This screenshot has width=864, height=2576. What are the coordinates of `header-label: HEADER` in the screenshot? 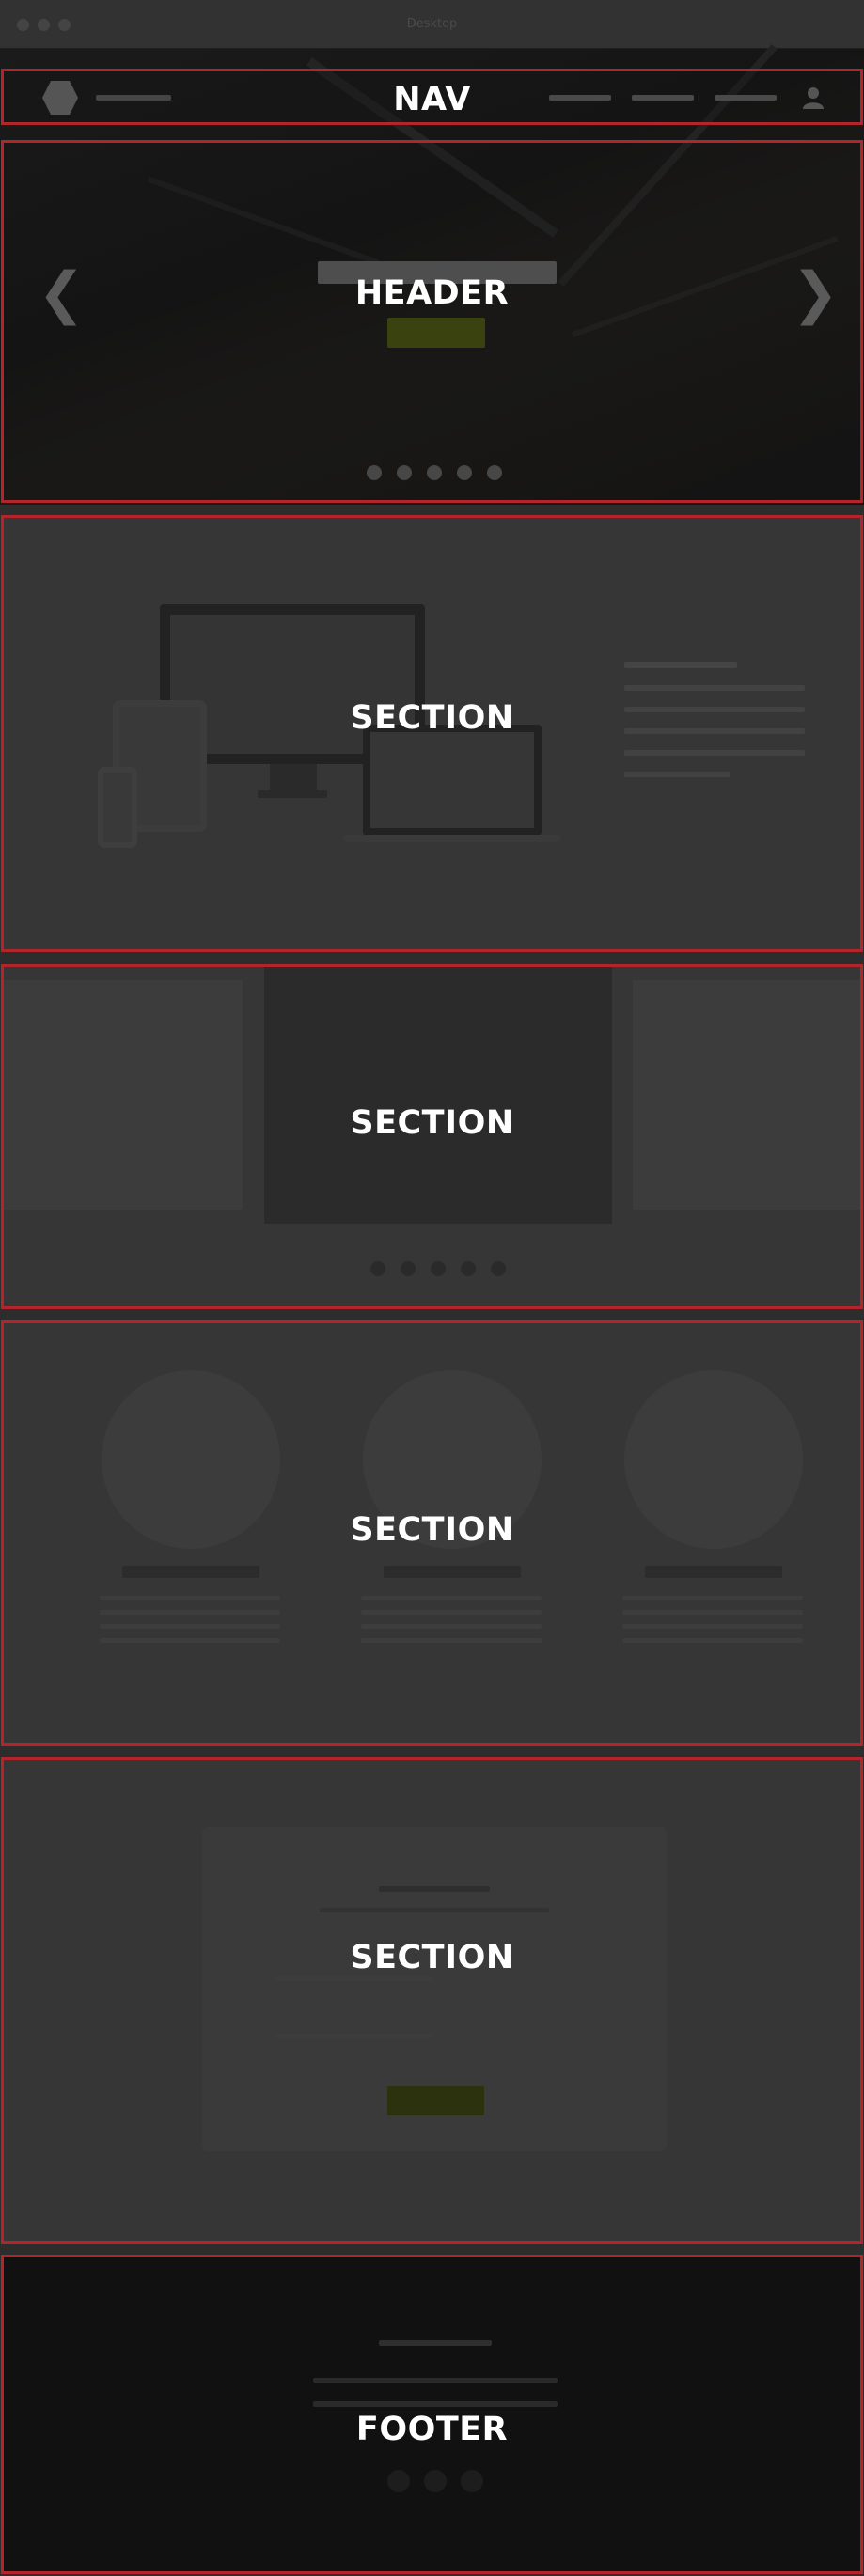 It's located at (432, 293).